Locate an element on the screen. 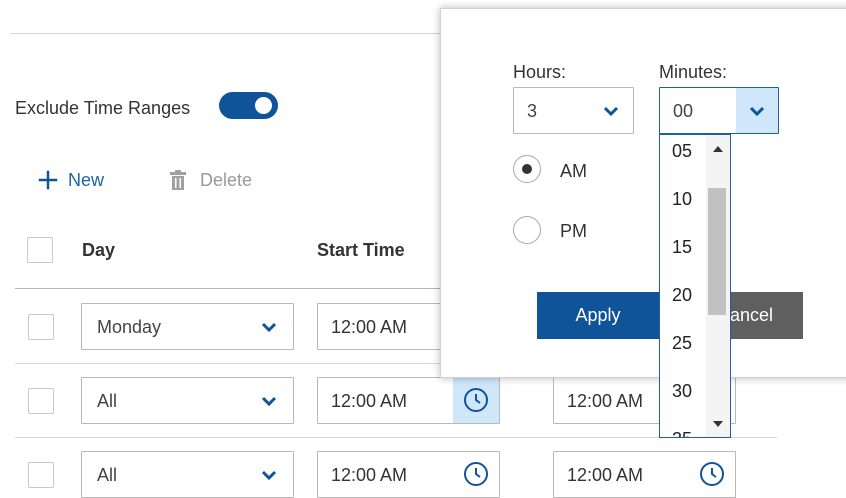 The width and height of the screenshot is (846, 498). exclude-time-ranges-toggle is located at coordinates (248, 105).